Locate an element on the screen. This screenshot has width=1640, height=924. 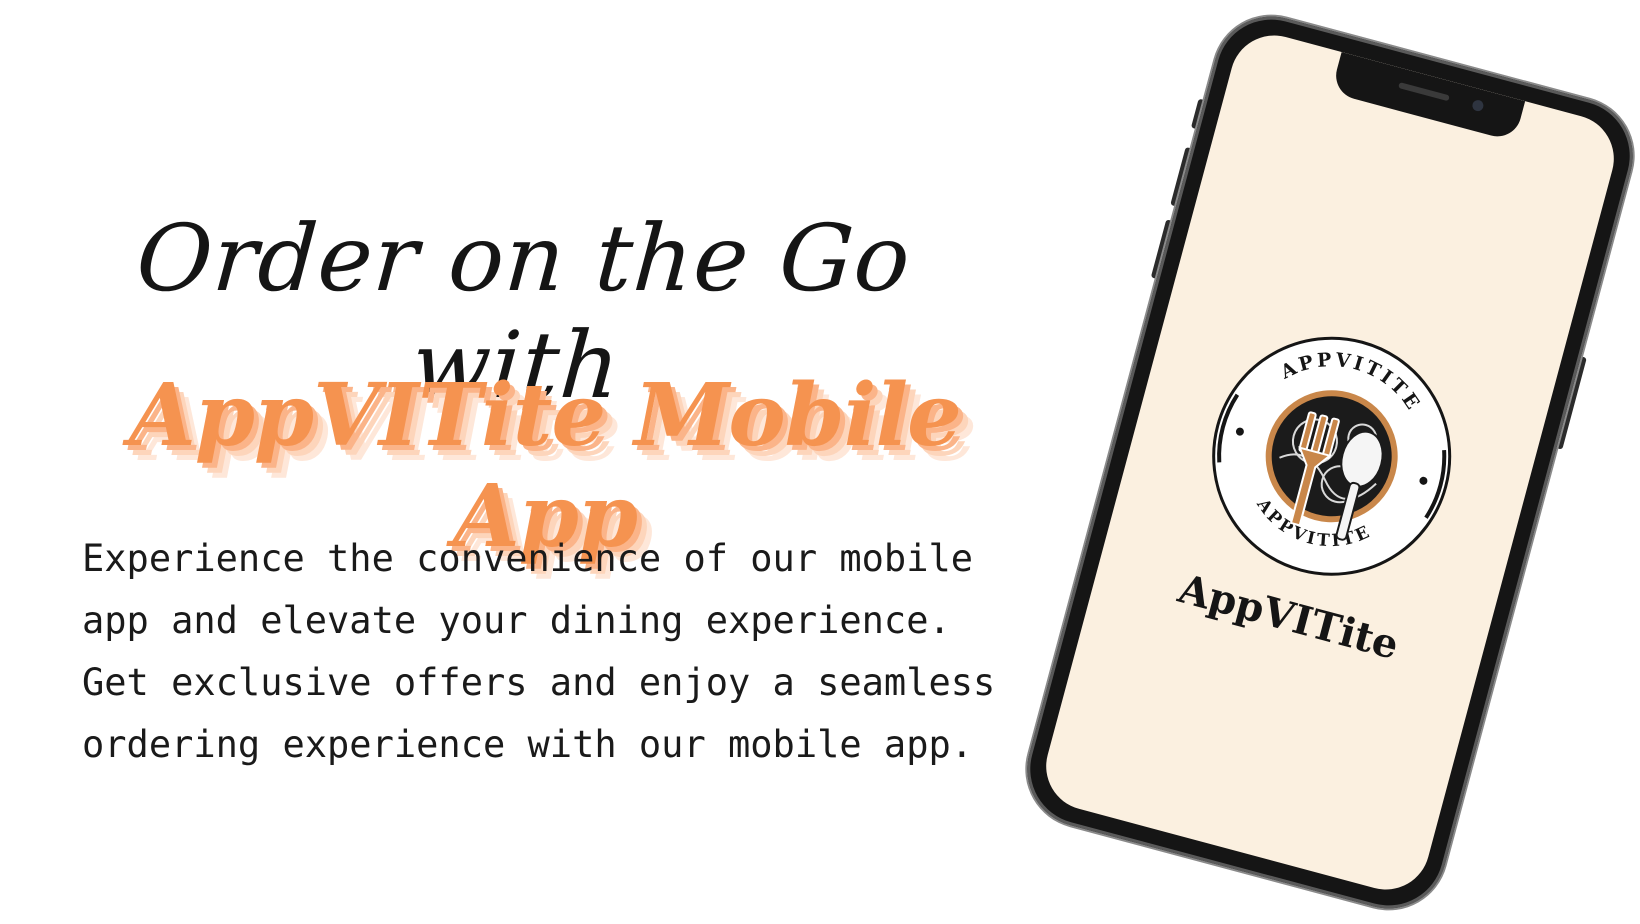
description-line: app and elevate your dining experience. is located at coordinates (516, 620).